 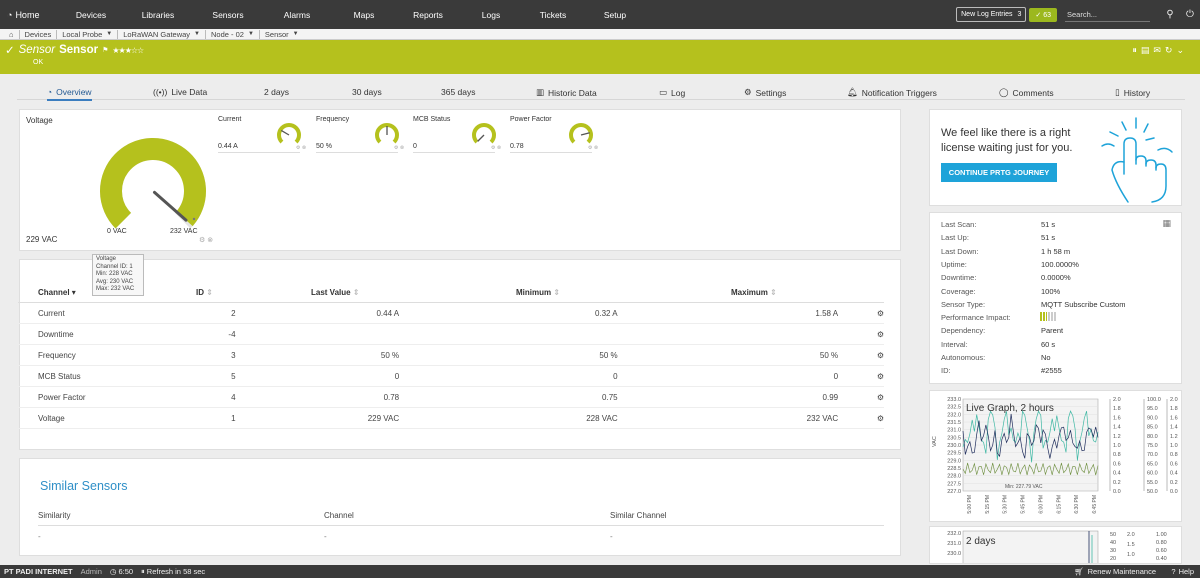 What do you see at coordinates (458, 138) in the screenshot?
I see `mini-gauge-mcb-status: MCB Status 0 ⚙ ⊗` at bounding box center [458, 138].